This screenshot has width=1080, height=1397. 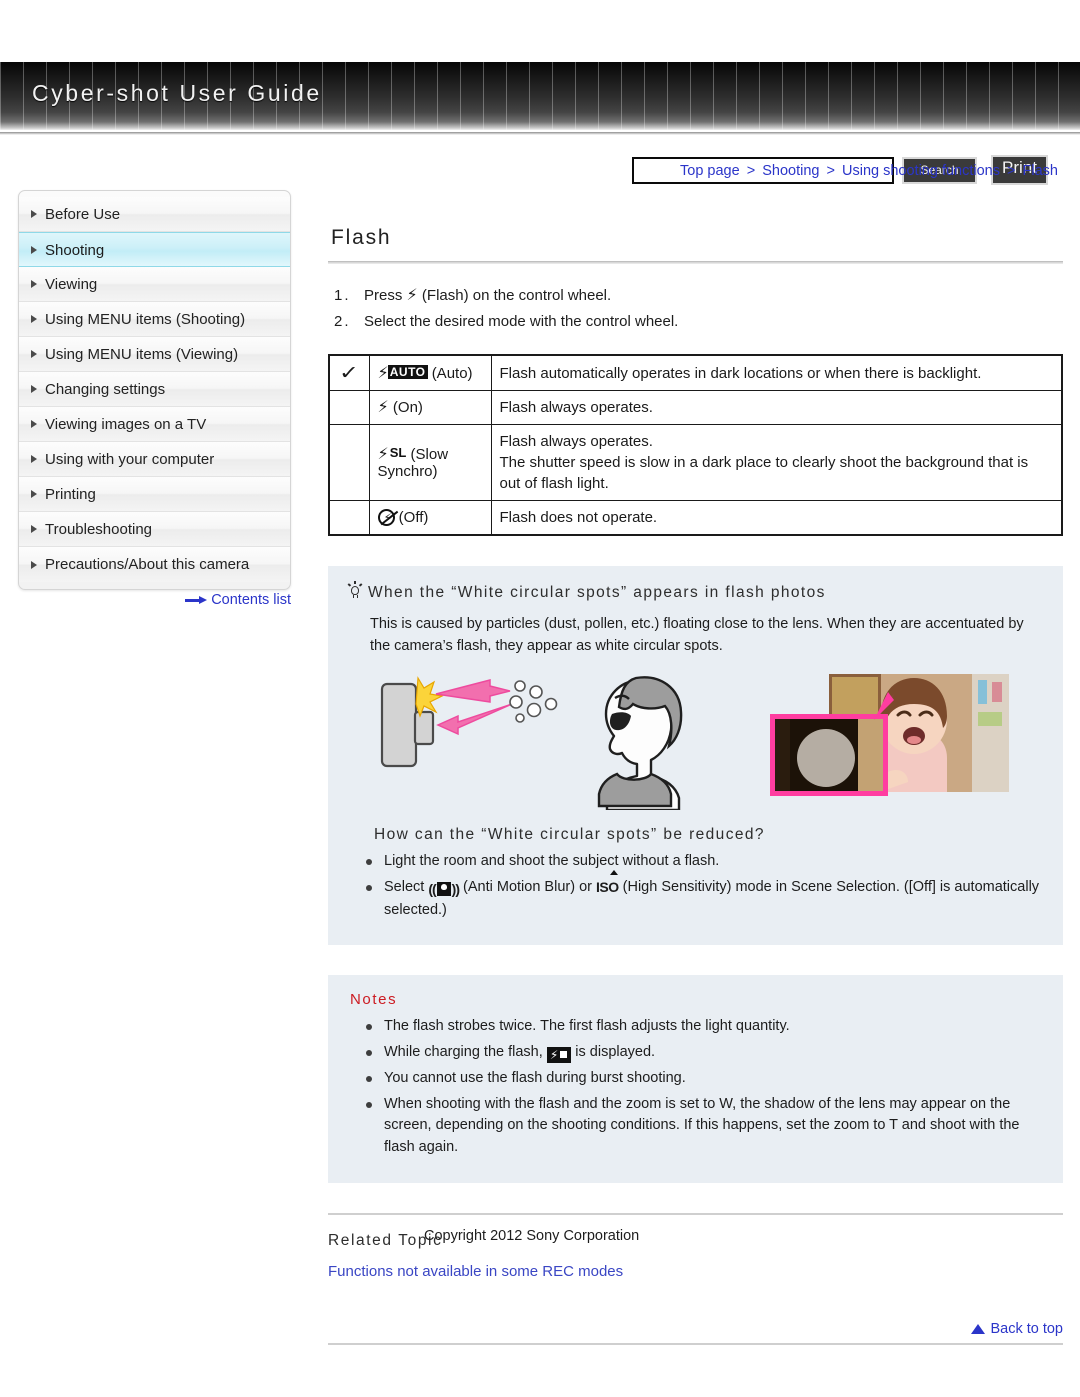 I want to click on sidebar-item-changing-settings: Changing settings, so click(x=154, y=389).